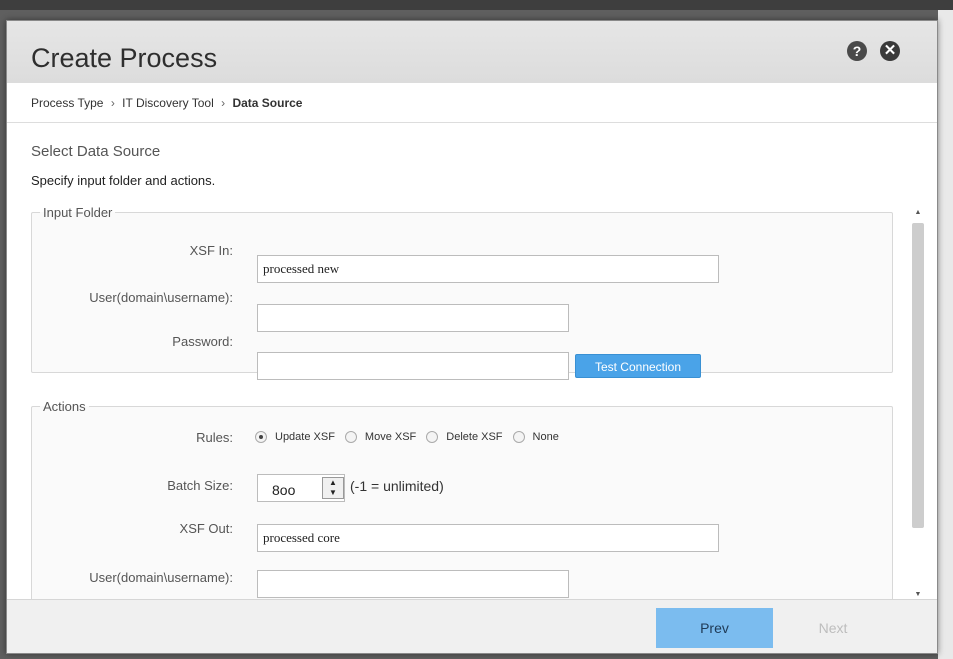  I want to click on spinner-arrows-icon: ▲ ▼, so click(333, 488).